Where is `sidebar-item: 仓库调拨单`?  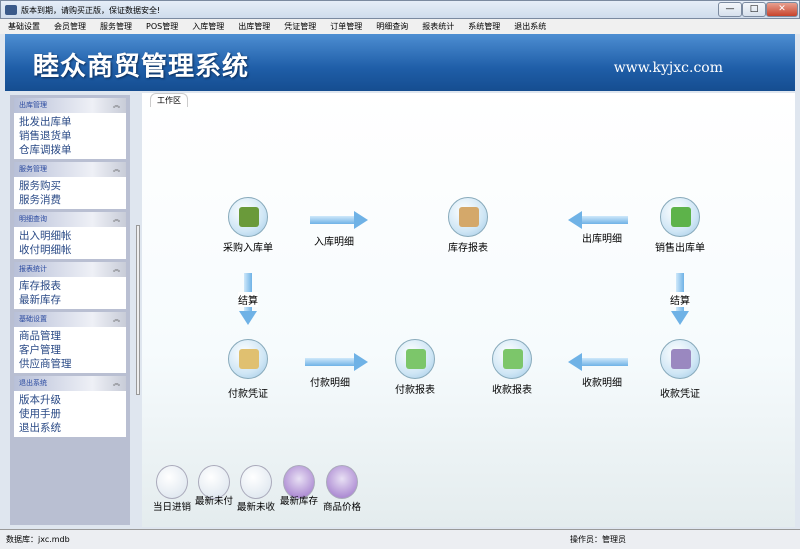 sidebar-item: 仓库调拨单 is located at coordinates (70, 150).